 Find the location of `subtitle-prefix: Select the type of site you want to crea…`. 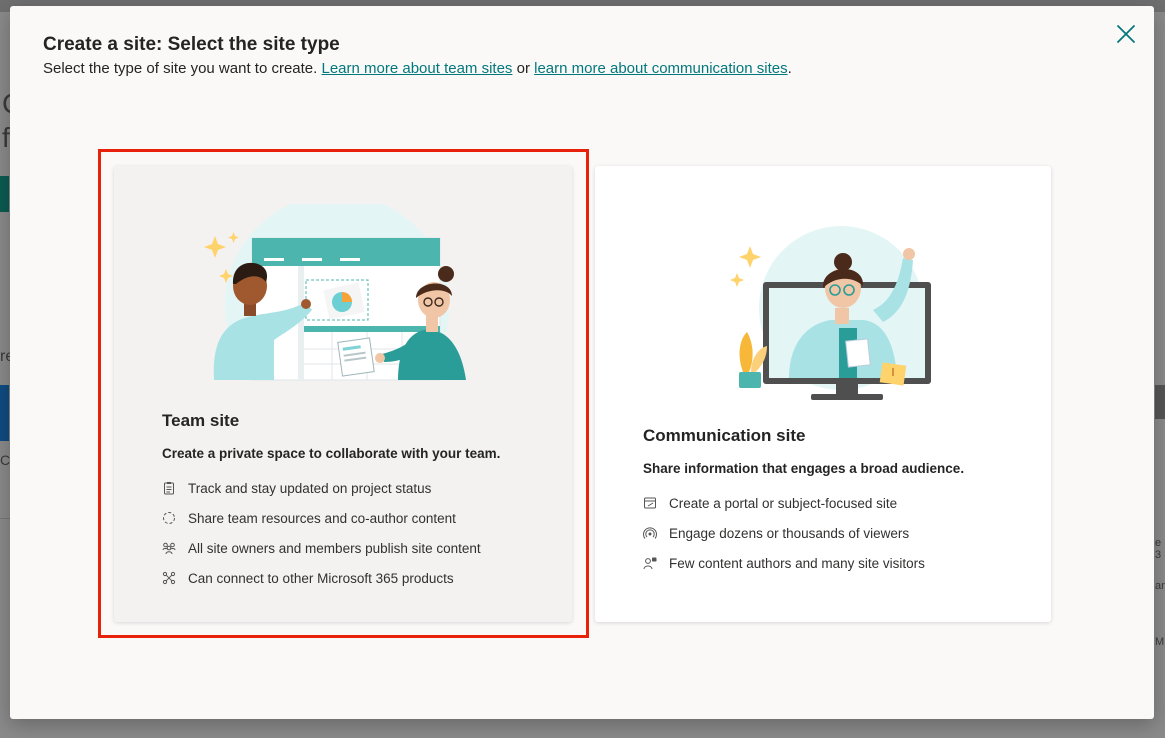

subtitle-prefix: Select the type of site you want to crea… is located at coordinates (182, 68).